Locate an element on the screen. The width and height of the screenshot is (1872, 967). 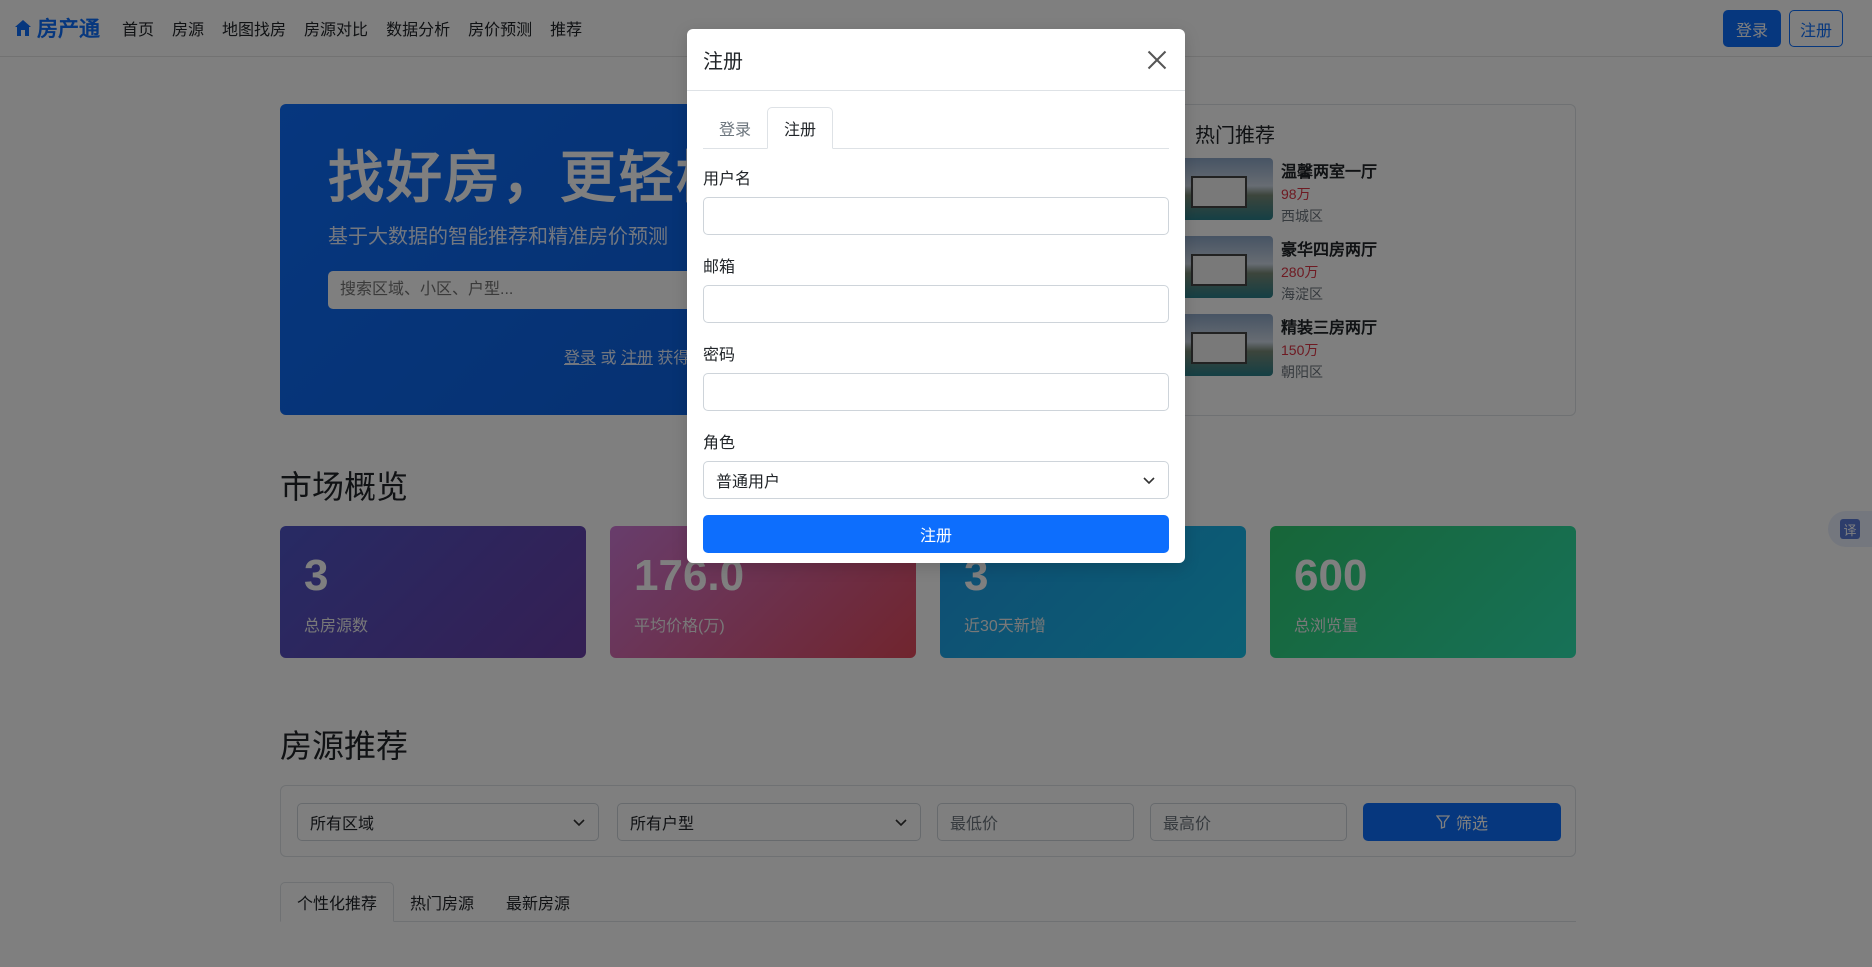
role-select-value: 普通用户 is located at coordinates (748, 482).